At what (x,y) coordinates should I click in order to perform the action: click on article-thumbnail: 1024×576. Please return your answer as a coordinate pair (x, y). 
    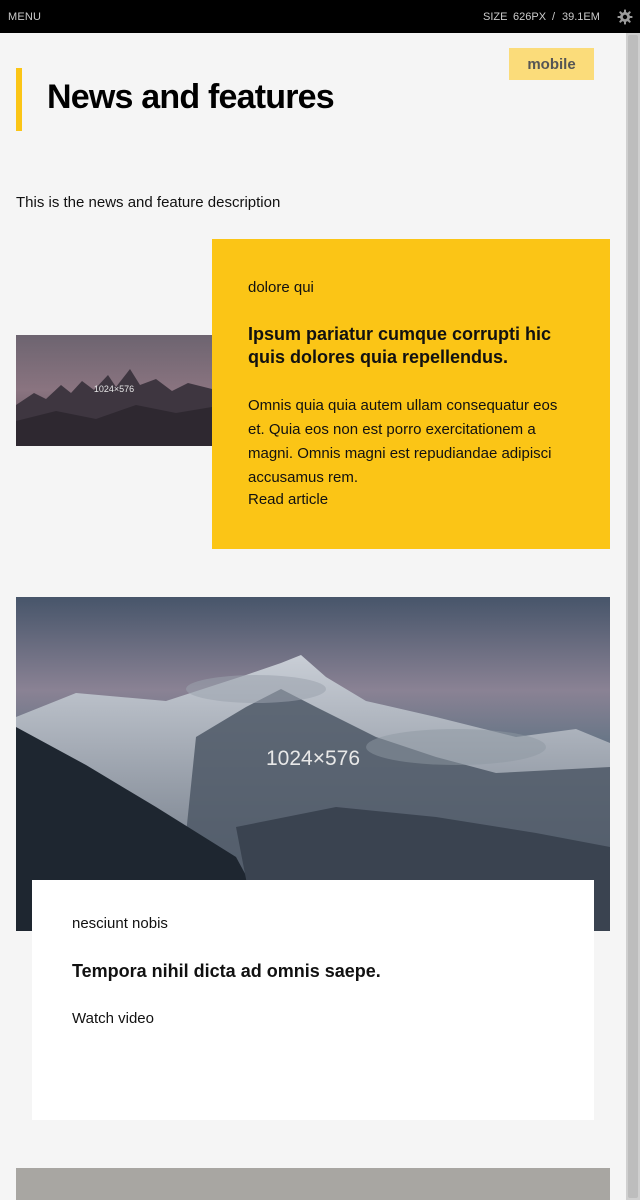
    Looking at the image, I should click on (114, 390).